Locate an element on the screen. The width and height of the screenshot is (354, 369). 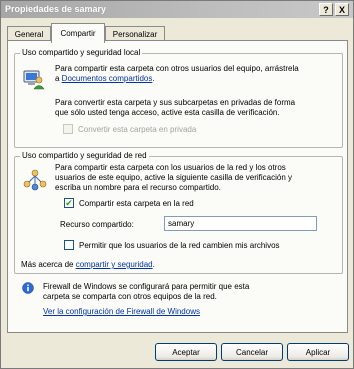
local-text-line2-prefix: a is located at coordinates (58, 78).